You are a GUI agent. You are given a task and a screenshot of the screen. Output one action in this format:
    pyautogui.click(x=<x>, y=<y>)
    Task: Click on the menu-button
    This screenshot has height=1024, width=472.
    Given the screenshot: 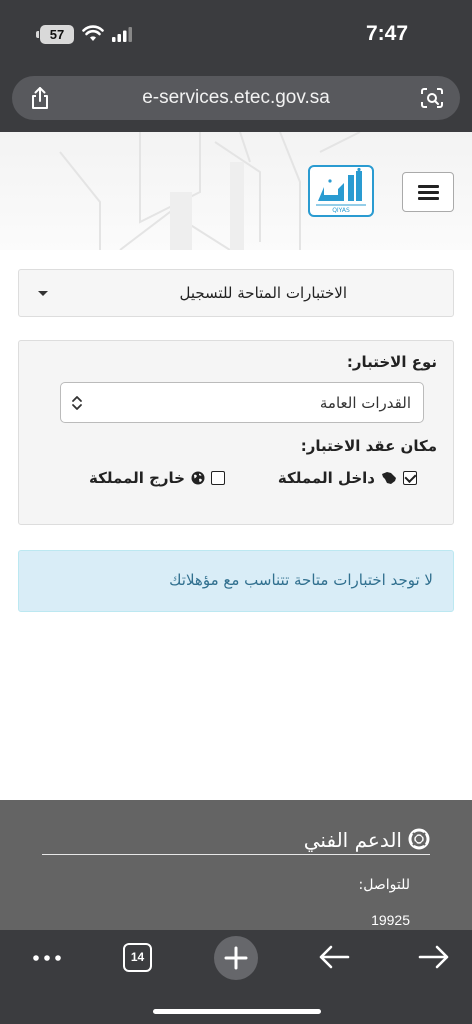 What is the action you would take?
    pyautogui.click(x=428, y=192)
    